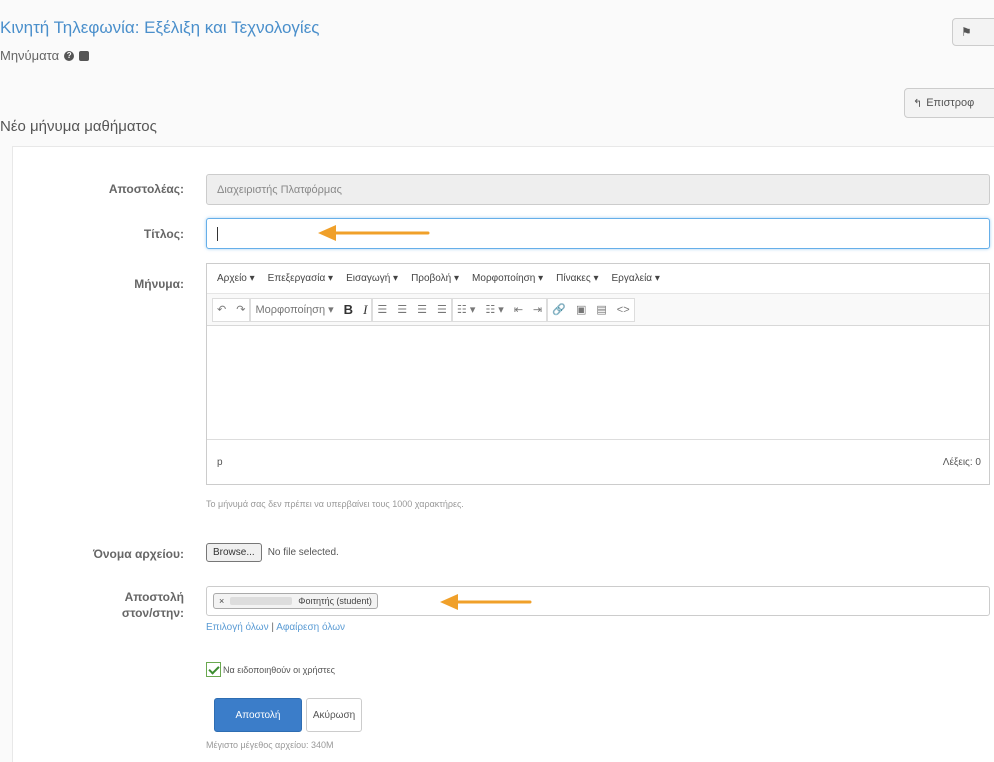 The image size is (994, 762). I want to click on message-label: Μήνυμα:, so click(159, 284).